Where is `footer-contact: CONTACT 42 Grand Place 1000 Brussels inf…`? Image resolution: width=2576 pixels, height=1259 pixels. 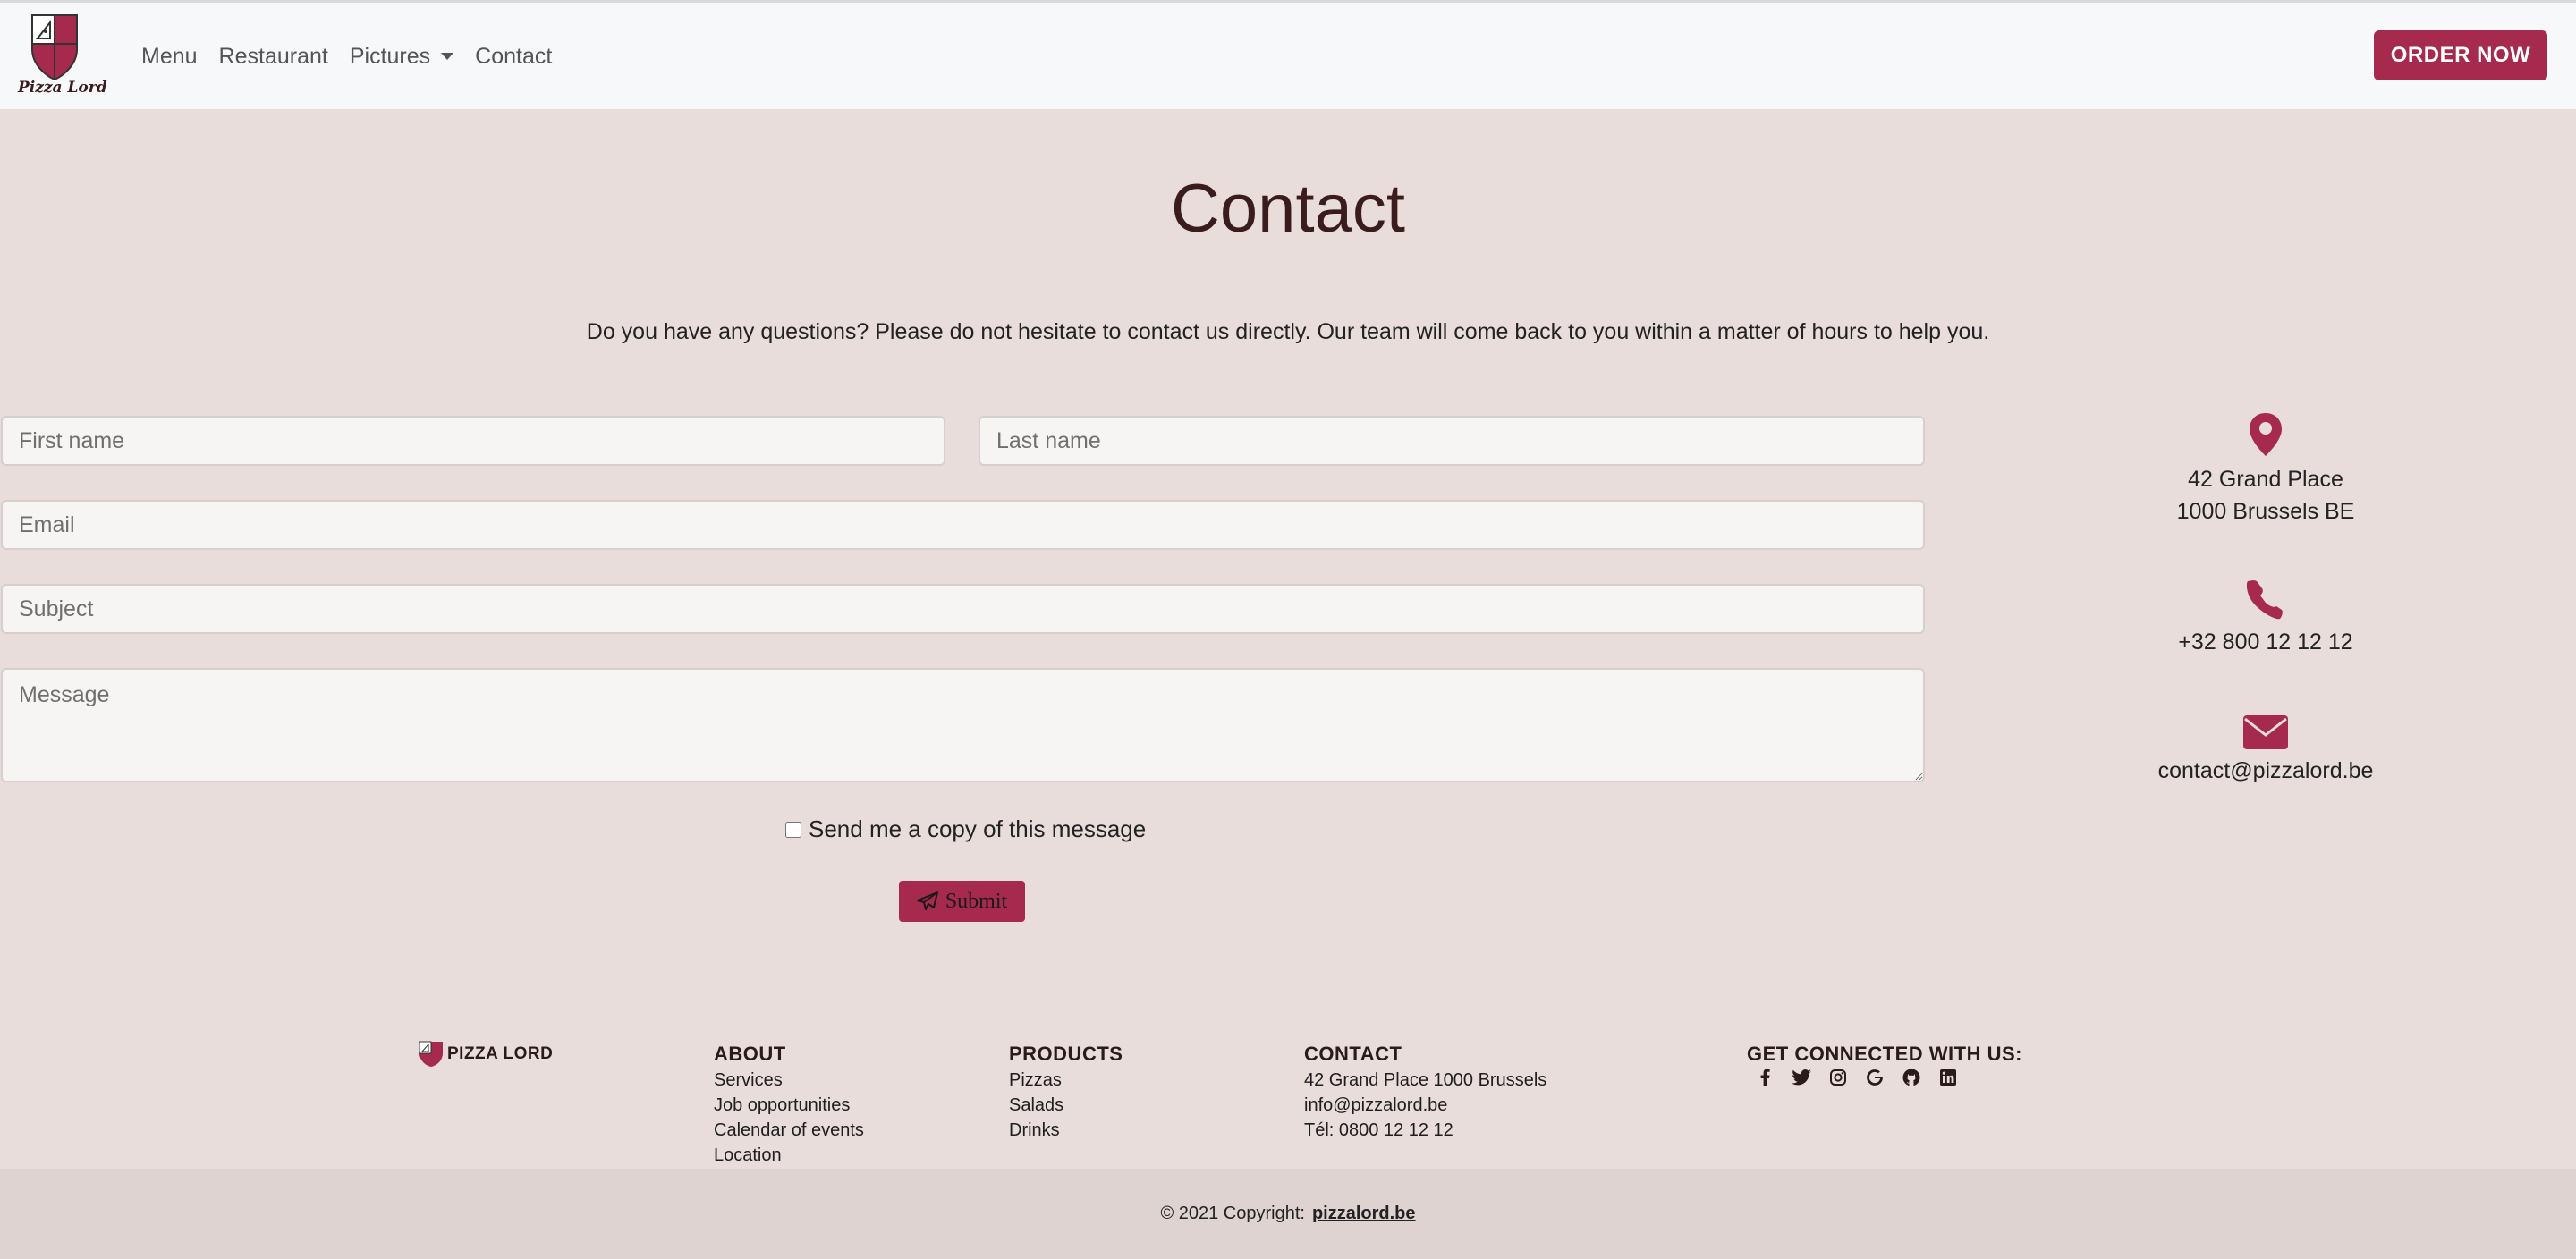
footer-contact: CONTACT 42 Grand Place 1000 Brussels inf… is located at coordinates (1425, 1092).